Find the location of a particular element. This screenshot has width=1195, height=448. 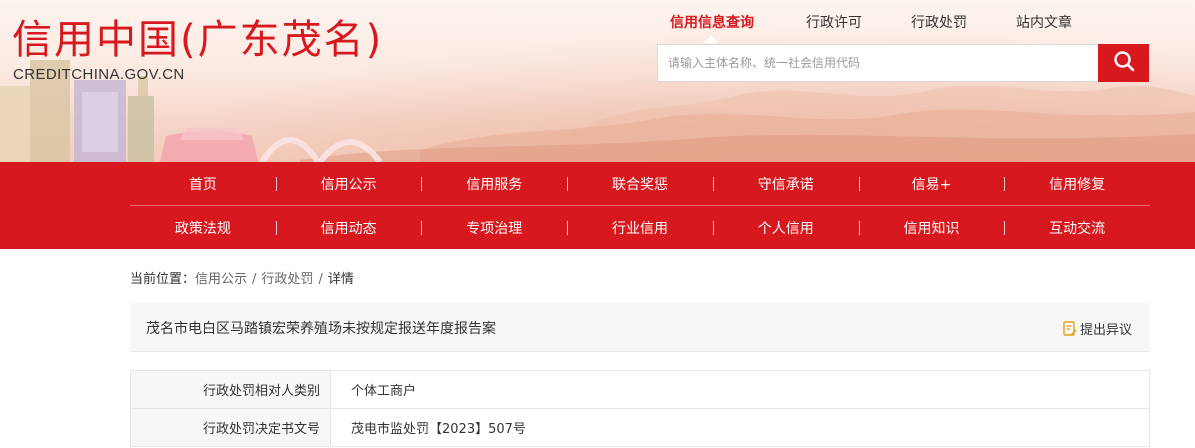

search-icon is located at coordinates (1124, 63).